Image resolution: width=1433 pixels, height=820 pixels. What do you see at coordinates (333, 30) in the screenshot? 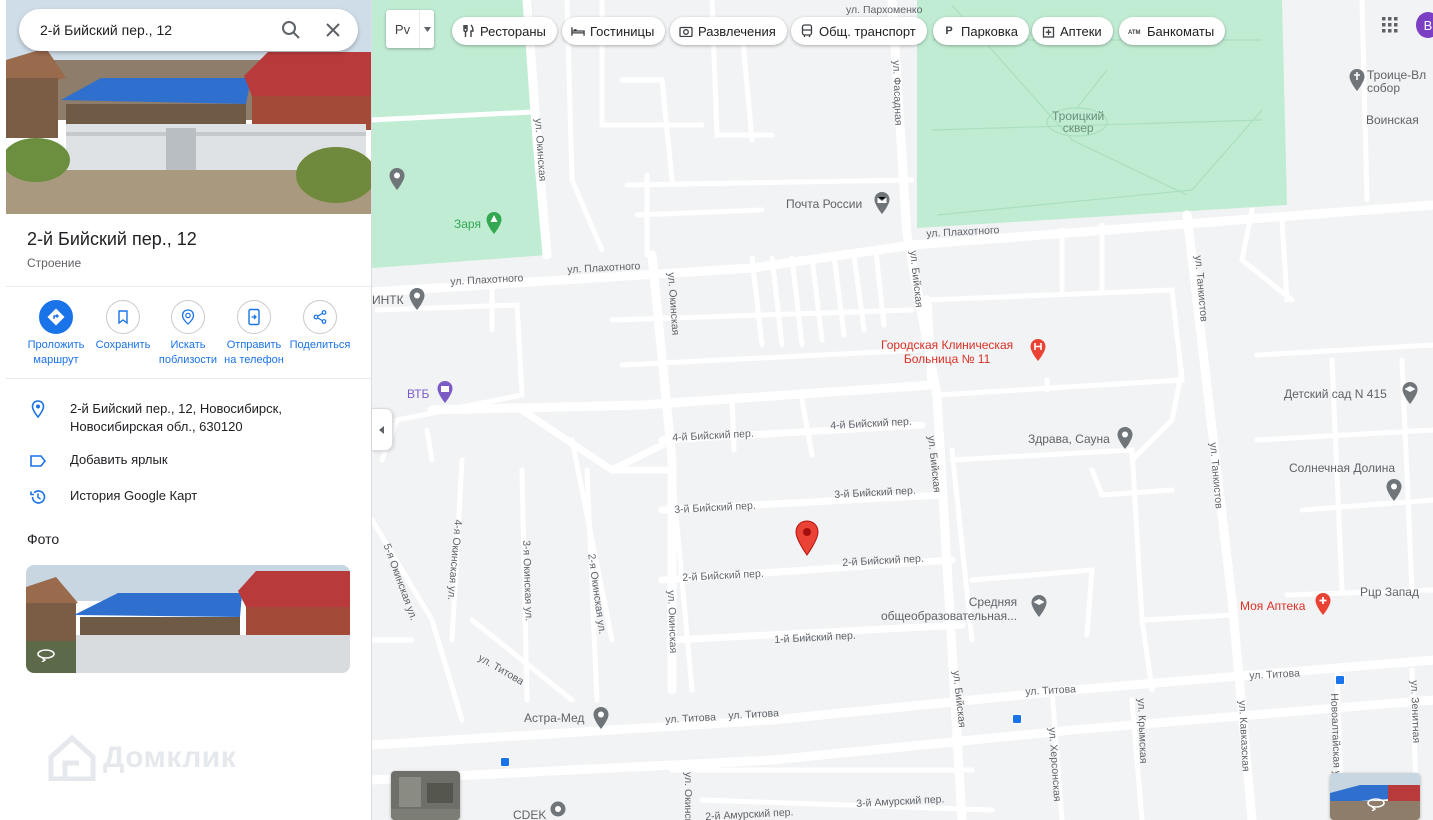
I see `close-icon` at bounding box center [333, 30].